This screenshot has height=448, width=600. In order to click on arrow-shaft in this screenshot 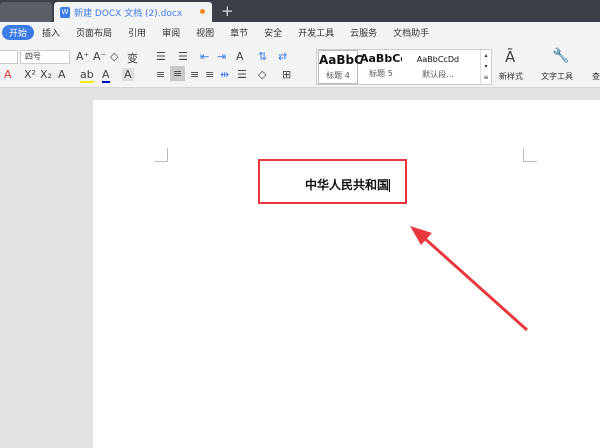, I will do `click(474, 283)`.